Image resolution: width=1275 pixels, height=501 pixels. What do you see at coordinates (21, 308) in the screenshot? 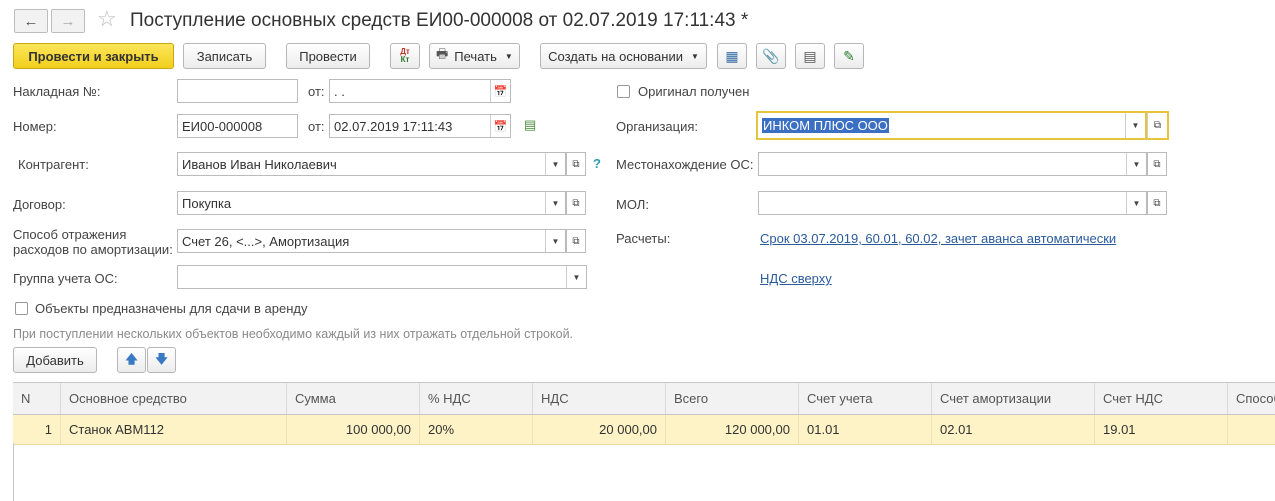
I see `rent-checkbox` at bounding box center [21, 308].